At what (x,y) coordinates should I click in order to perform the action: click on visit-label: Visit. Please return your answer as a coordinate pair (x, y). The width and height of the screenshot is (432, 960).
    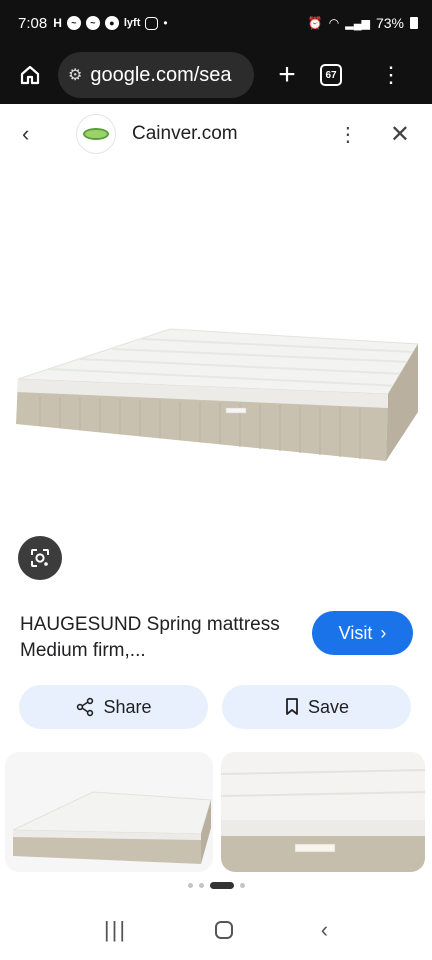
    Looking at the image, I should click on (355, 632).